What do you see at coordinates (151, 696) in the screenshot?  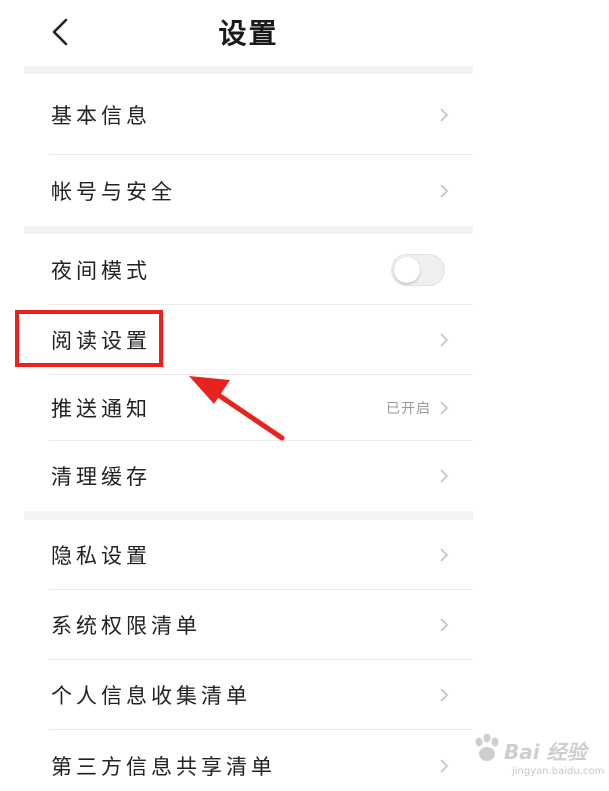 I see `settings-item-label: 个人信息收集清单` at bounding box center [151, 696].